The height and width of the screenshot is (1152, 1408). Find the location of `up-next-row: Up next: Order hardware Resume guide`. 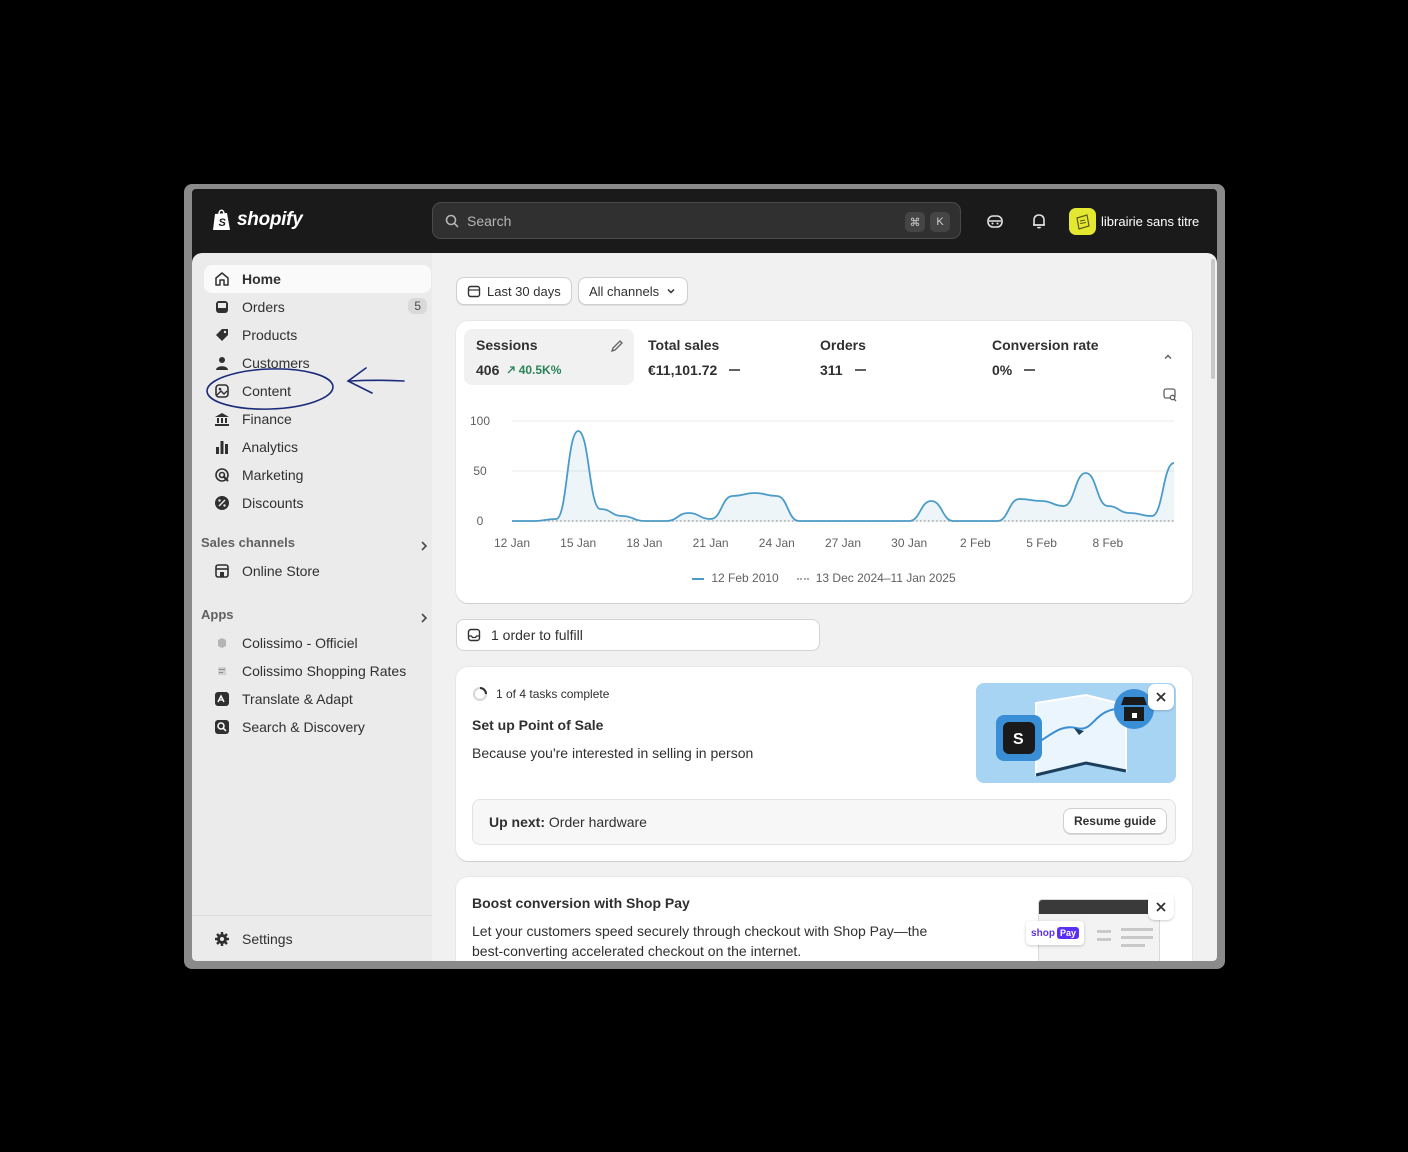

up-next-row: Up next: Order hardware Resume guide is located at coordinates (824, 822).